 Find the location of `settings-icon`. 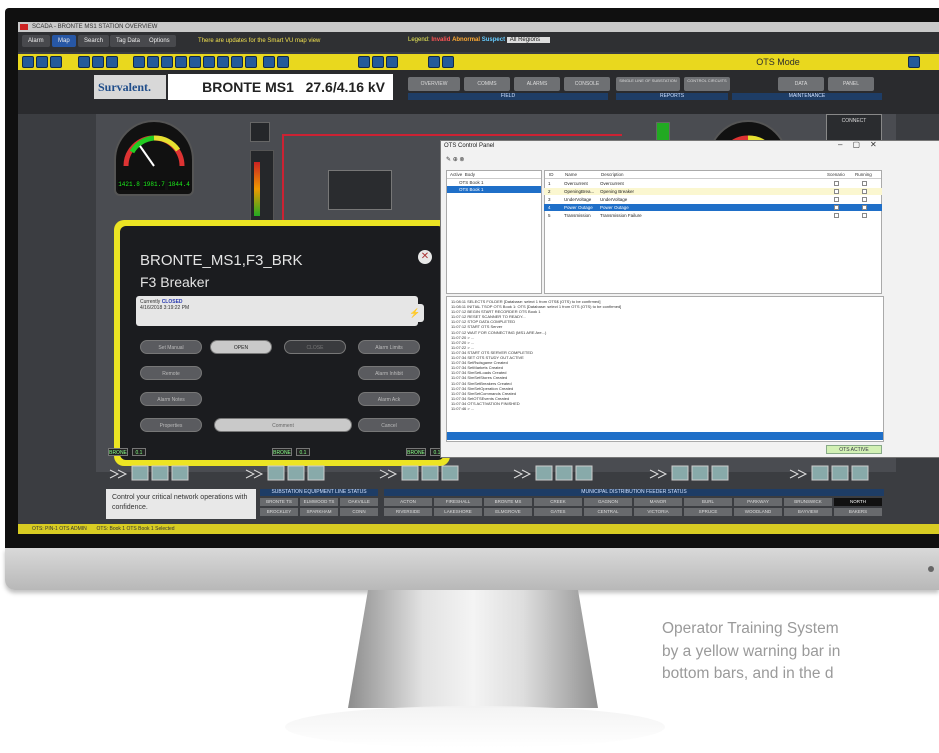

settings-icon is located at coordinates (448, 62).